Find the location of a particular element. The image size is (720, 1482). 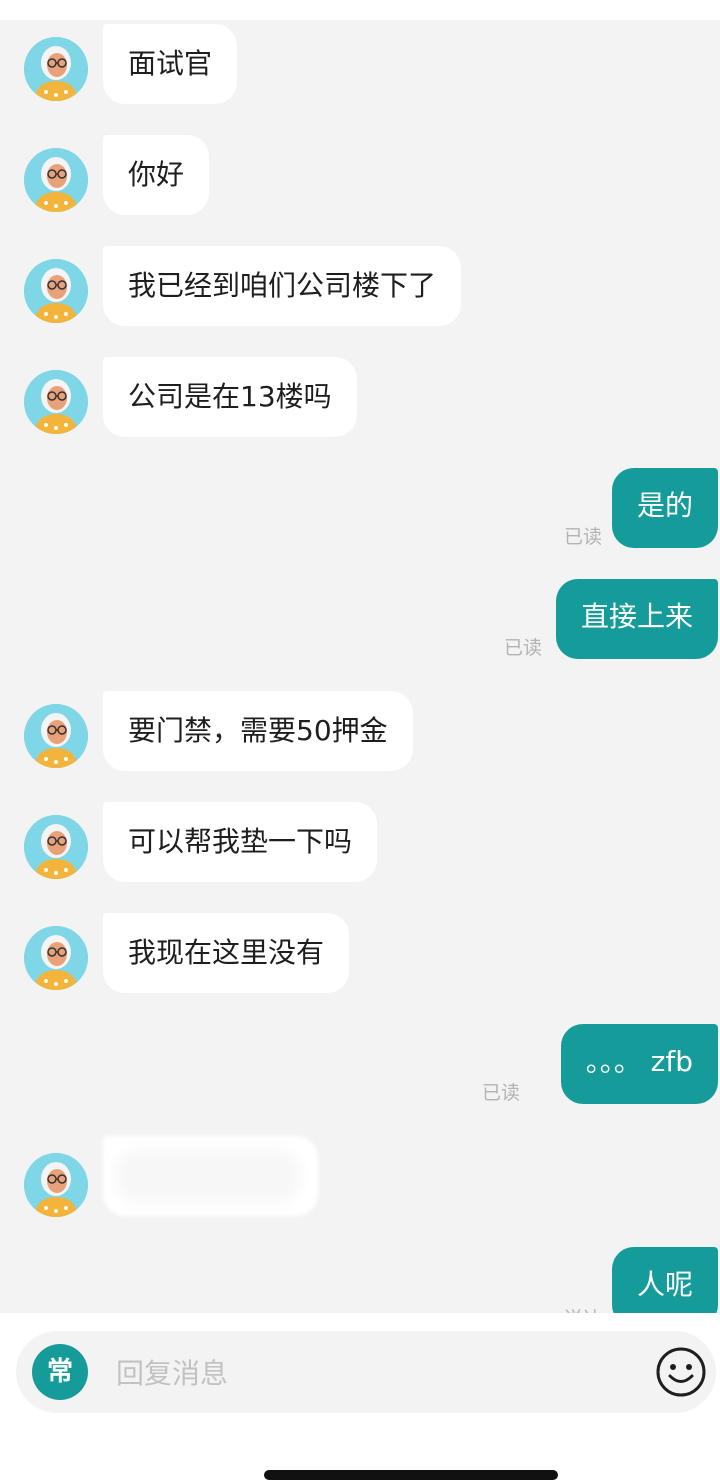

reply-input is located at coordinates (366, 1373).